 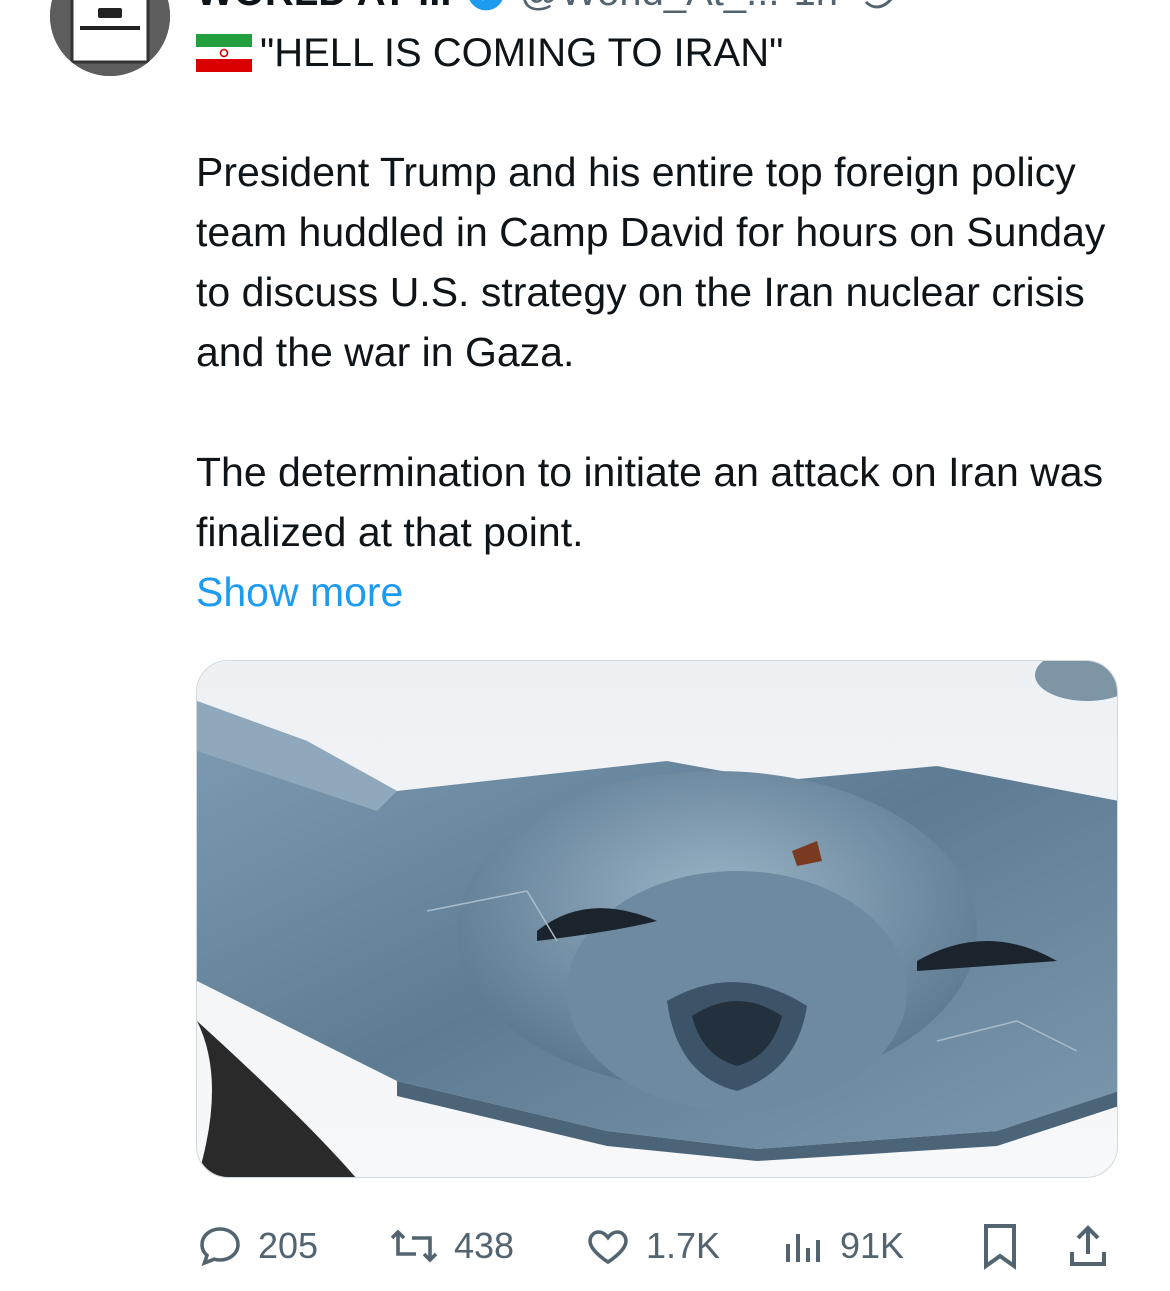 What do you see at coordinates (224, 53) in the screenshot?
I see `iran-flag-icon` at bounding box center [224, 53].